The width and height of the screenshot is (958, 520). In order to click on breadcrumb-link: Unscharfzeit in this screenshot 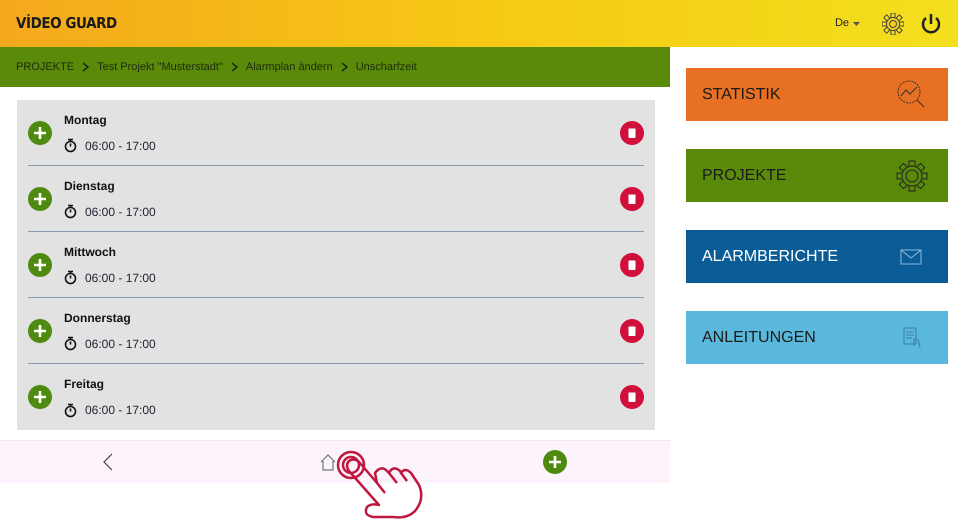, I will do `click(386, 67)`.